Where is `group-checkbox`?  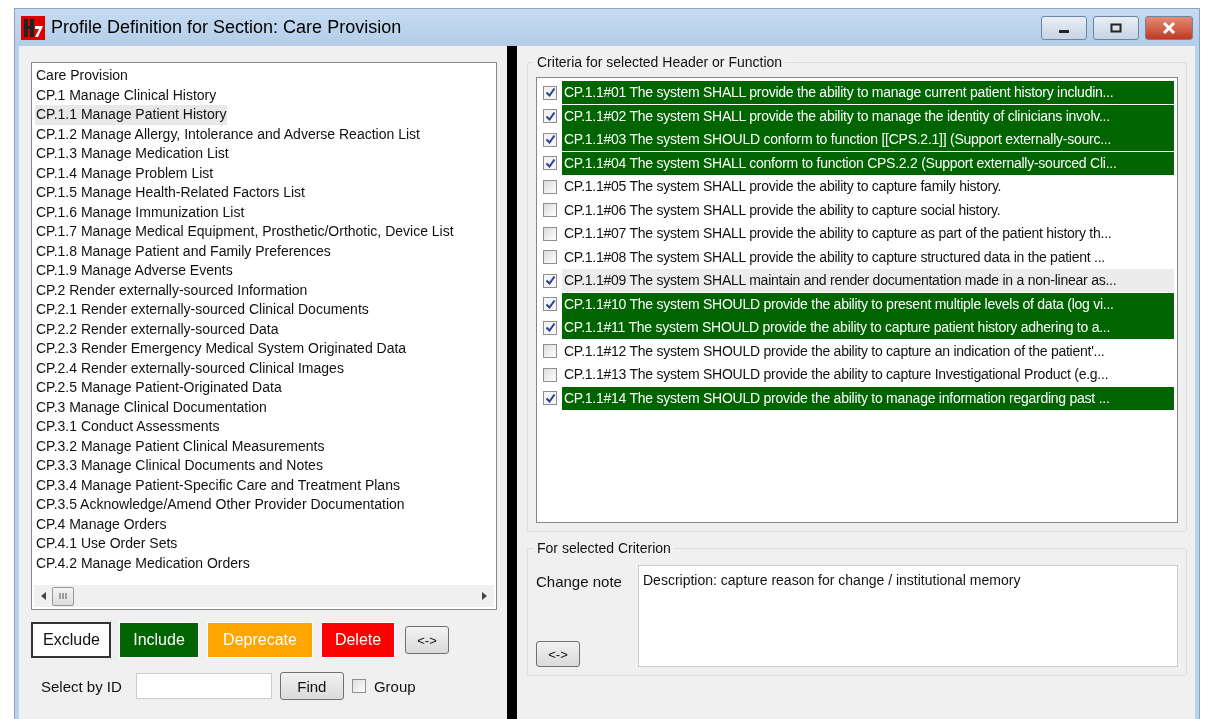 group-checkbox is located at coordinates (358, 686).